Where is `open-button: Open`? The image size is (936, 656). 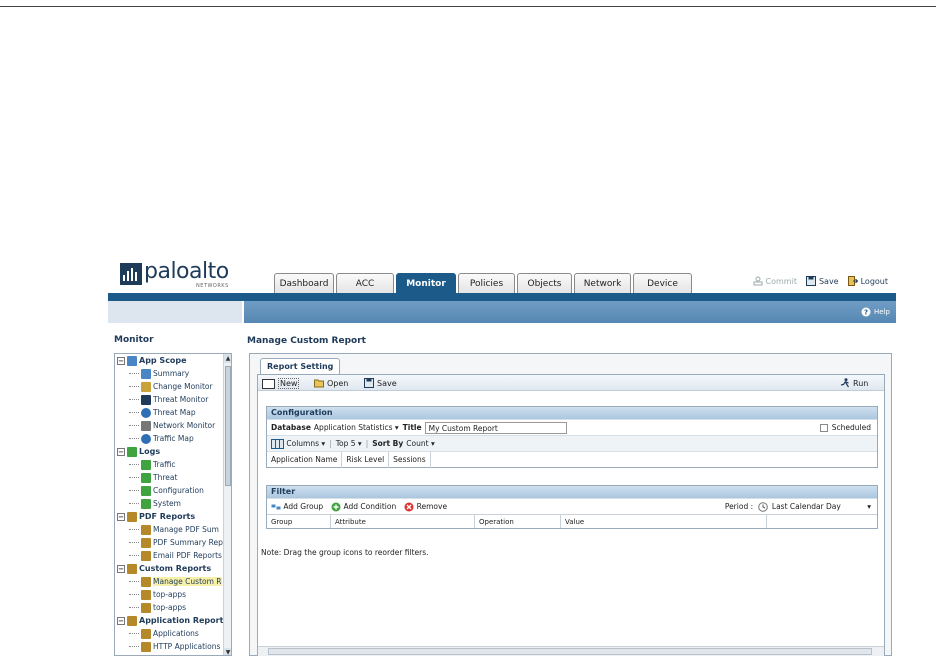 open-button: Open is located at coordinates (331, 383).